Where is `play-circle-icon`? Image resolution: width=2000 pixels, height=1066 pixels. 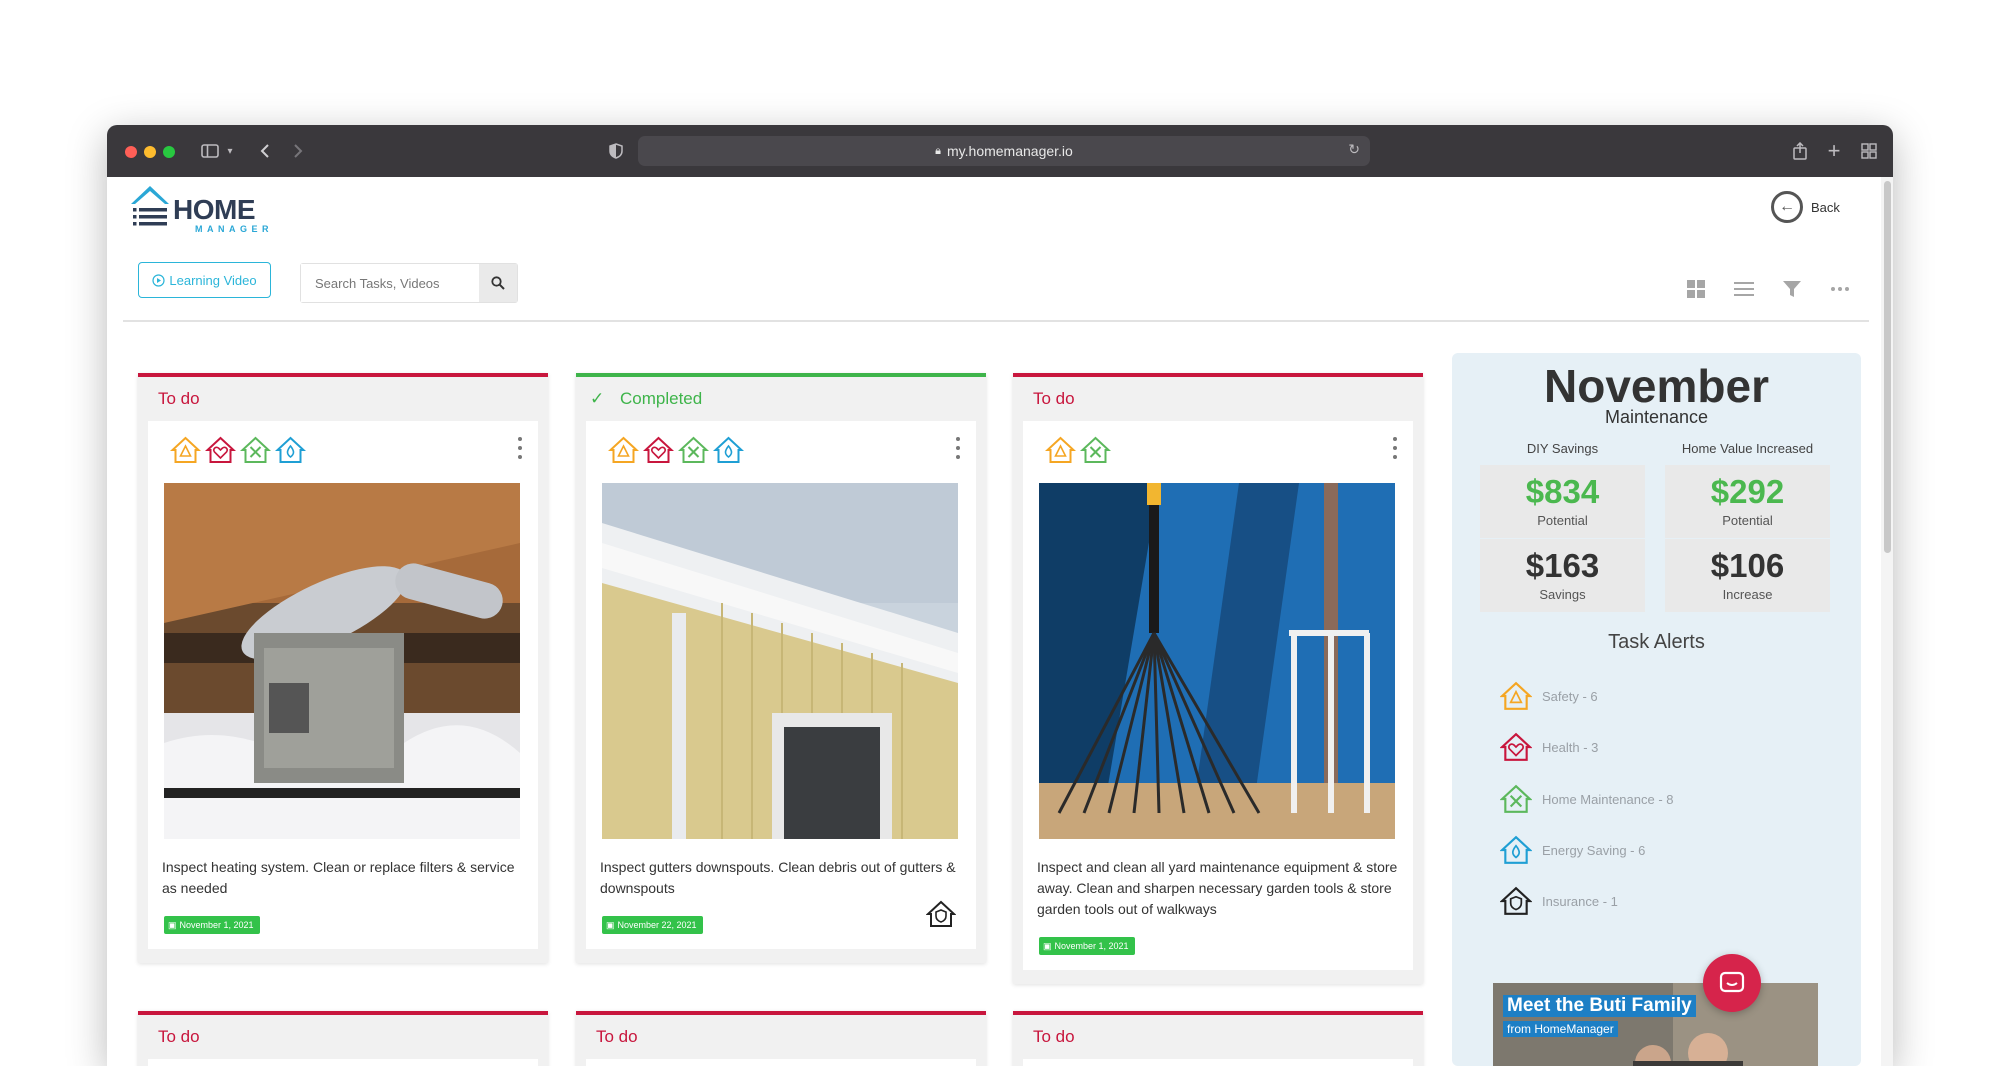 play-circle-icon is located at coordinates (158, 280).